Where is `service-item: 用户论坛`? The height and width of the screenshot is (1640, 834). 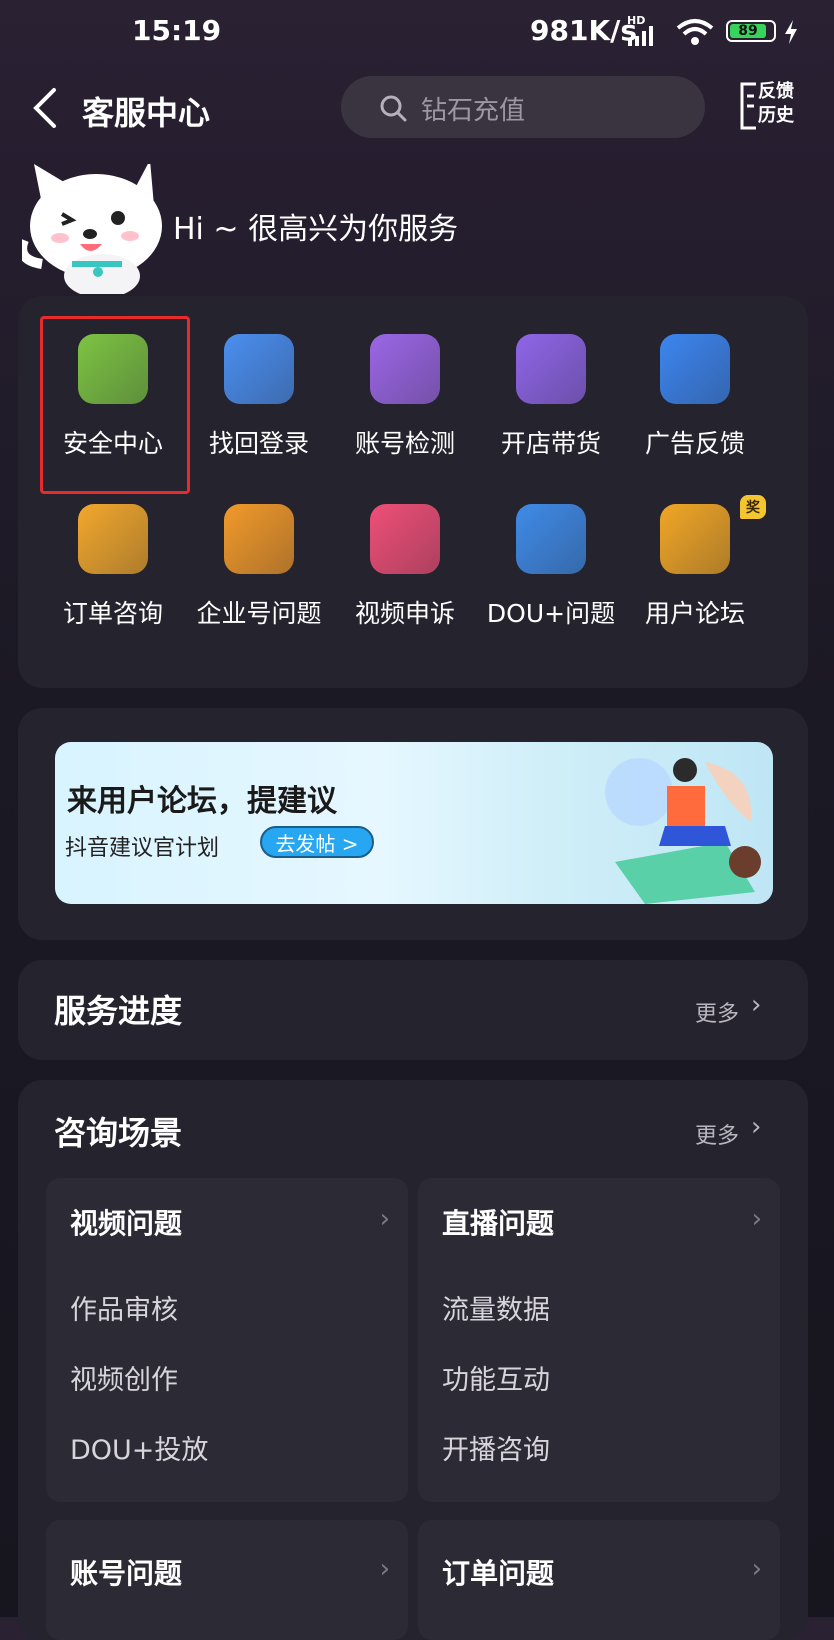
service-item: 用户论坛 is located at coordinates (695, 567).